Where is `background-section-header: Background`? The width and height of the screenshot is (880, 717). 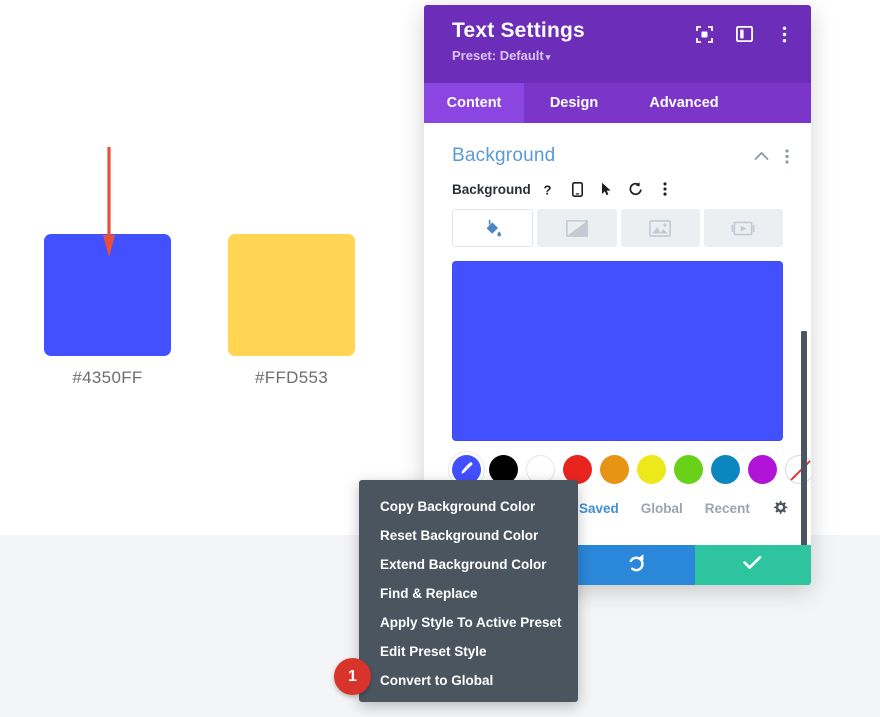
background-section-header: Background is located at coordinates (617, 145).